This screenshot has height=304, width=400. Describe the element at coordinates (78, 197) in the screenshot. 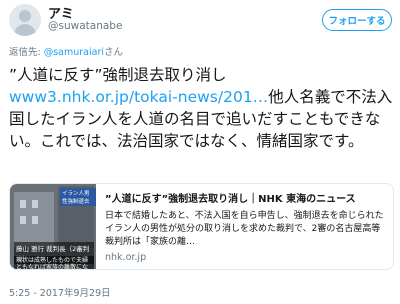

I see `thumb-caption-top: イラン人男性強制退去` at that location.